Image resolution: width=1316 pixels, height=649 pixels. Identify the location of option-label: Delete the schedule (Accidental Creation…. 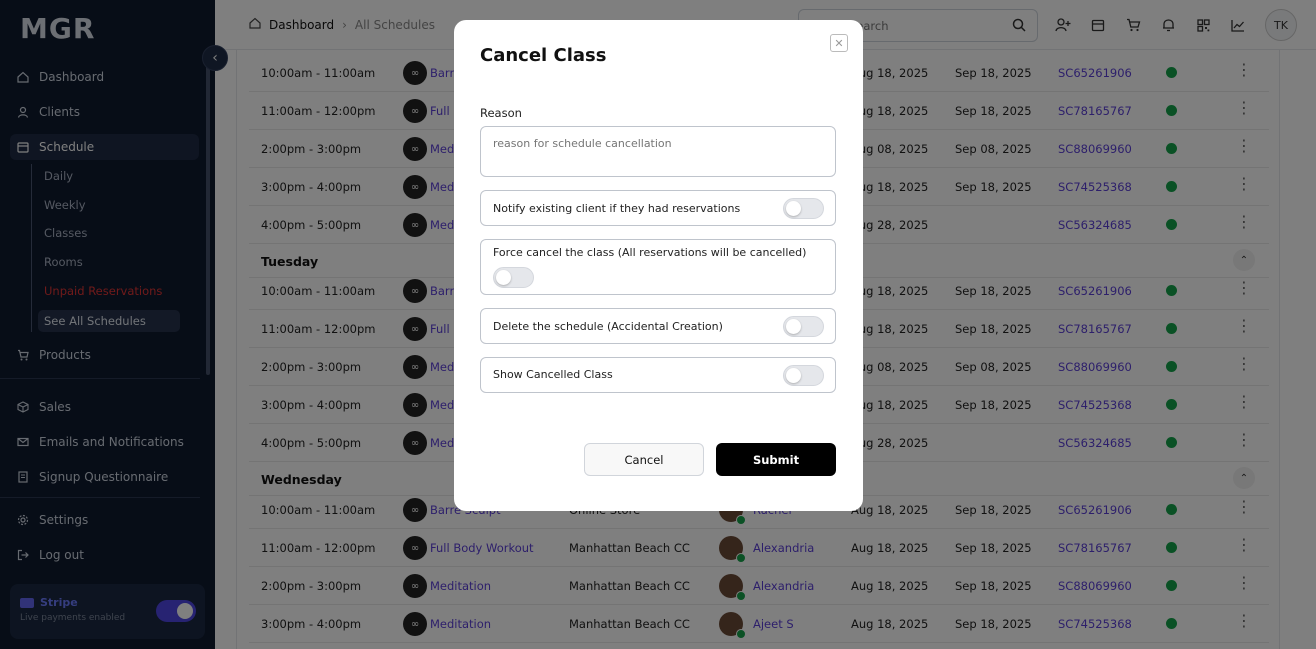
(608, 326).